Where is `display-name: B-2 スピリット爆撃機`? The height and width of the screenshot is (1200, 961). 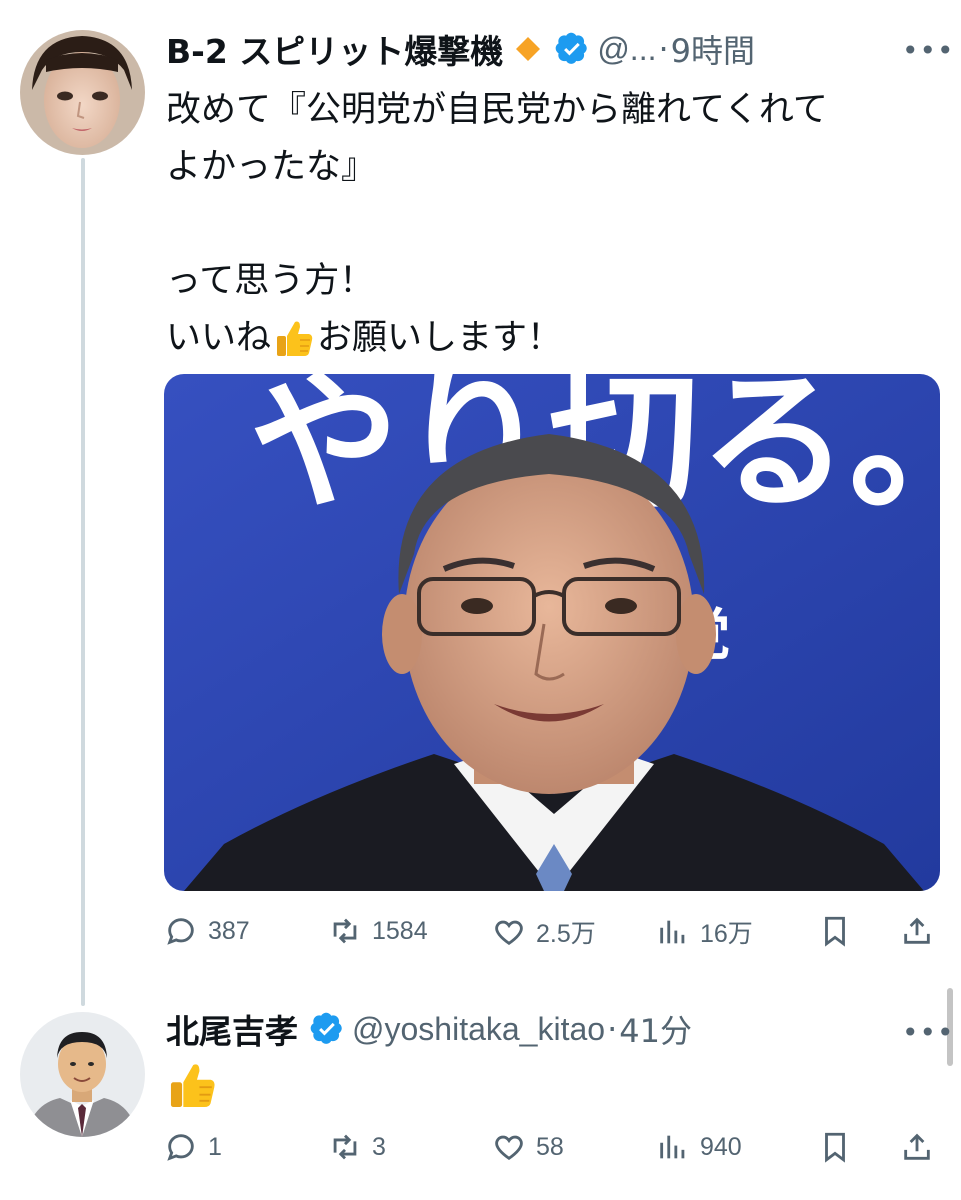
display-name: B-2 スピリット爆撃機 is located at coordinates (334, 49).